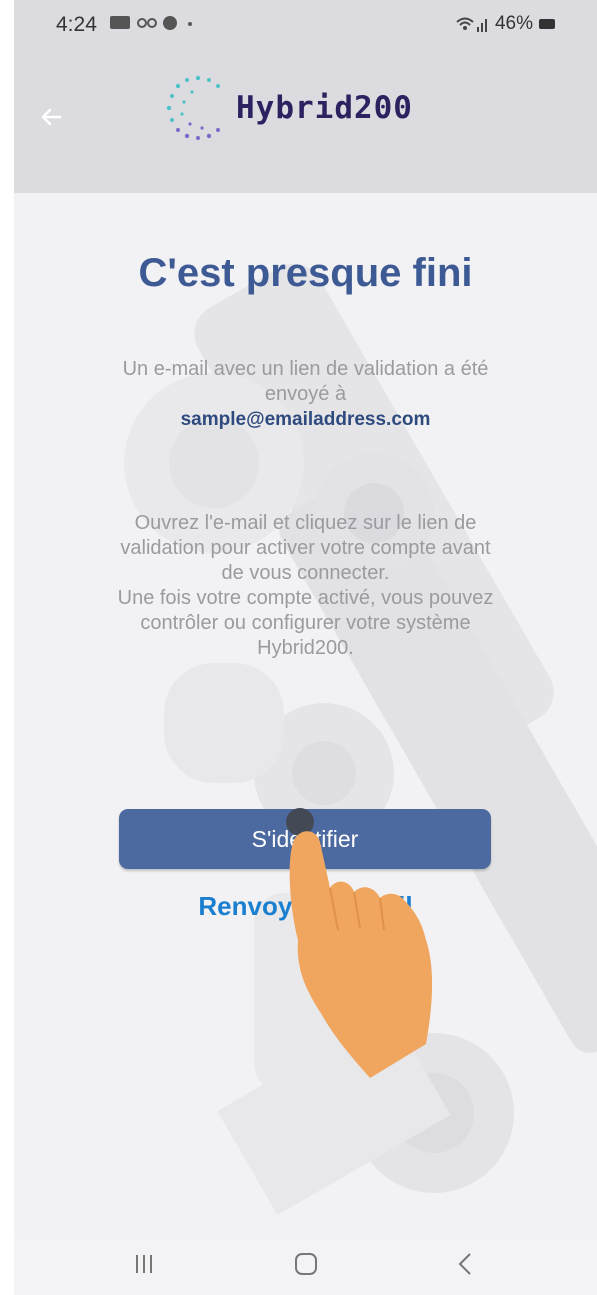 The height and width of the screenshot is (1295, 597). Describe the element at coordinates (466, 1264) in the screenshot. I see `back-icon` at that location.